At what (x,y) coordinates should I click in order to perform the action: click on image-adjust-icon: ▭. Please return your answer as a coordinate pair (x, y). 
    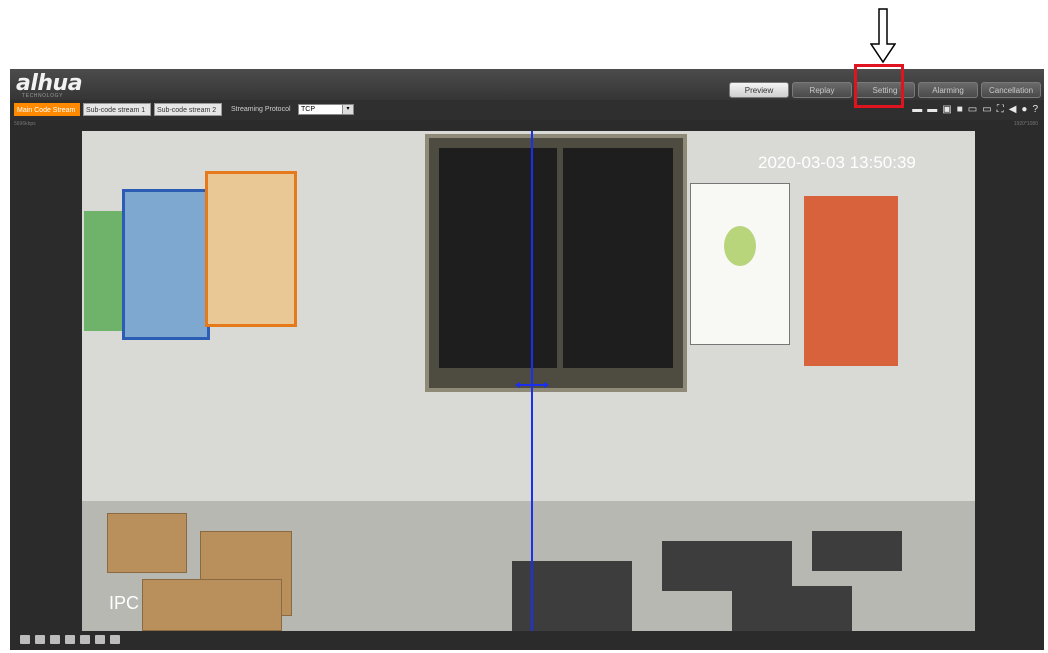
    Looking at the image, I should click on (972, 110).